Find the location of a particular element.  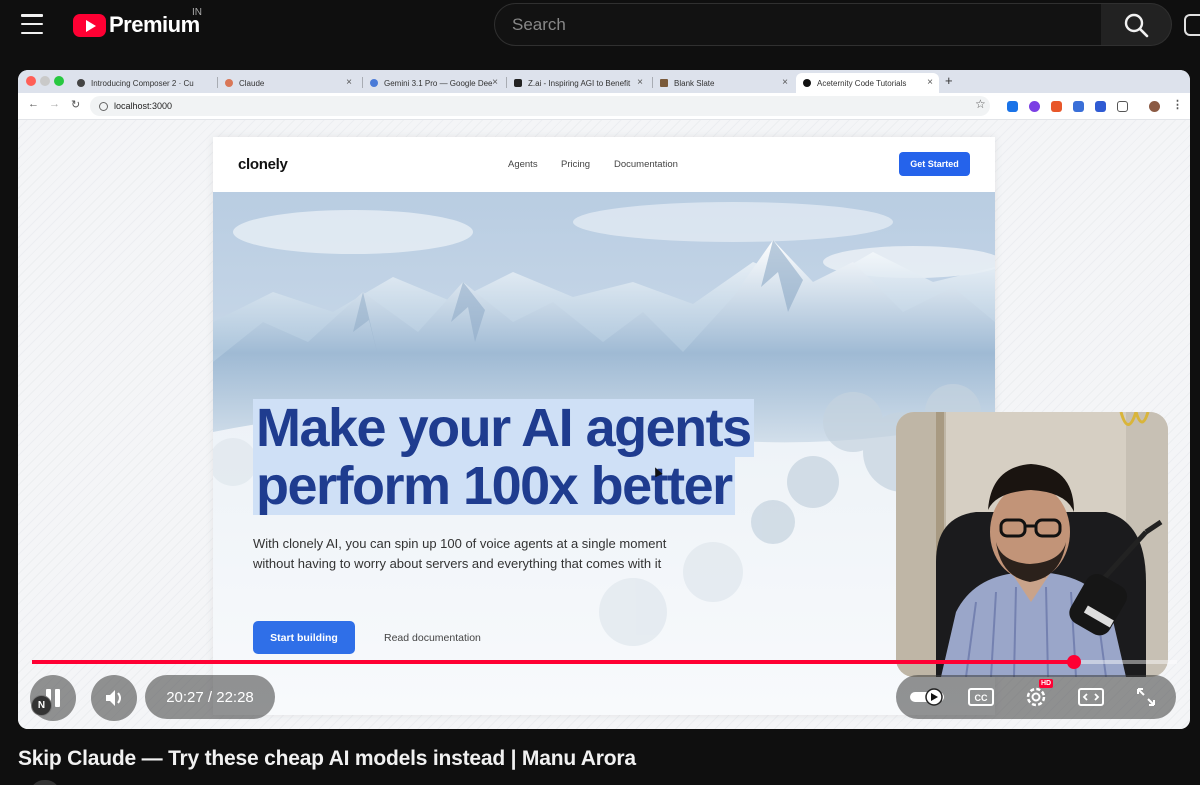

tab-label: Aceternity Code Tutorials is located at coordinates (862, 83).